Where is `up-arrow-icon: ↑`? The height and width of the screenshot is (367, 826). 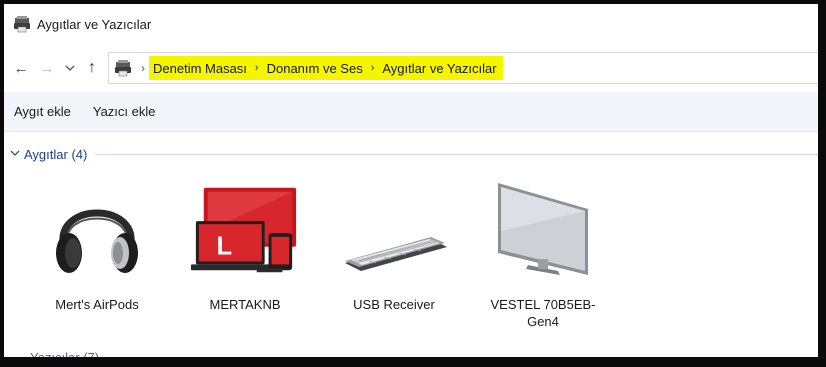 up-arrow-icon: ↑ is located at coordinates (92, 68).